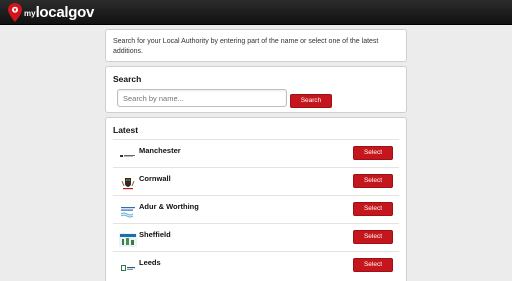 This screenshot has width=512, height=281. What do you see at coordinates (202, 98) in the screenshot?
I see `search-input` at bounding box center [202, 98].